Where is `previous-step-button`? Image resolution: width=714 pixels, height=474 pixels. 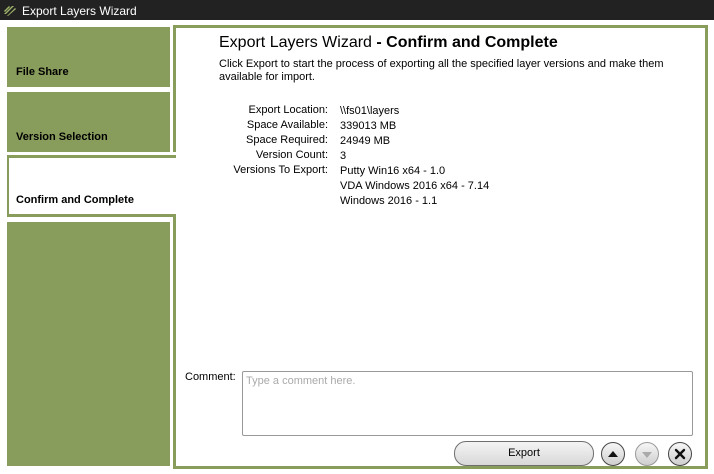
previous-step-button is located at coordinates (613, 454).